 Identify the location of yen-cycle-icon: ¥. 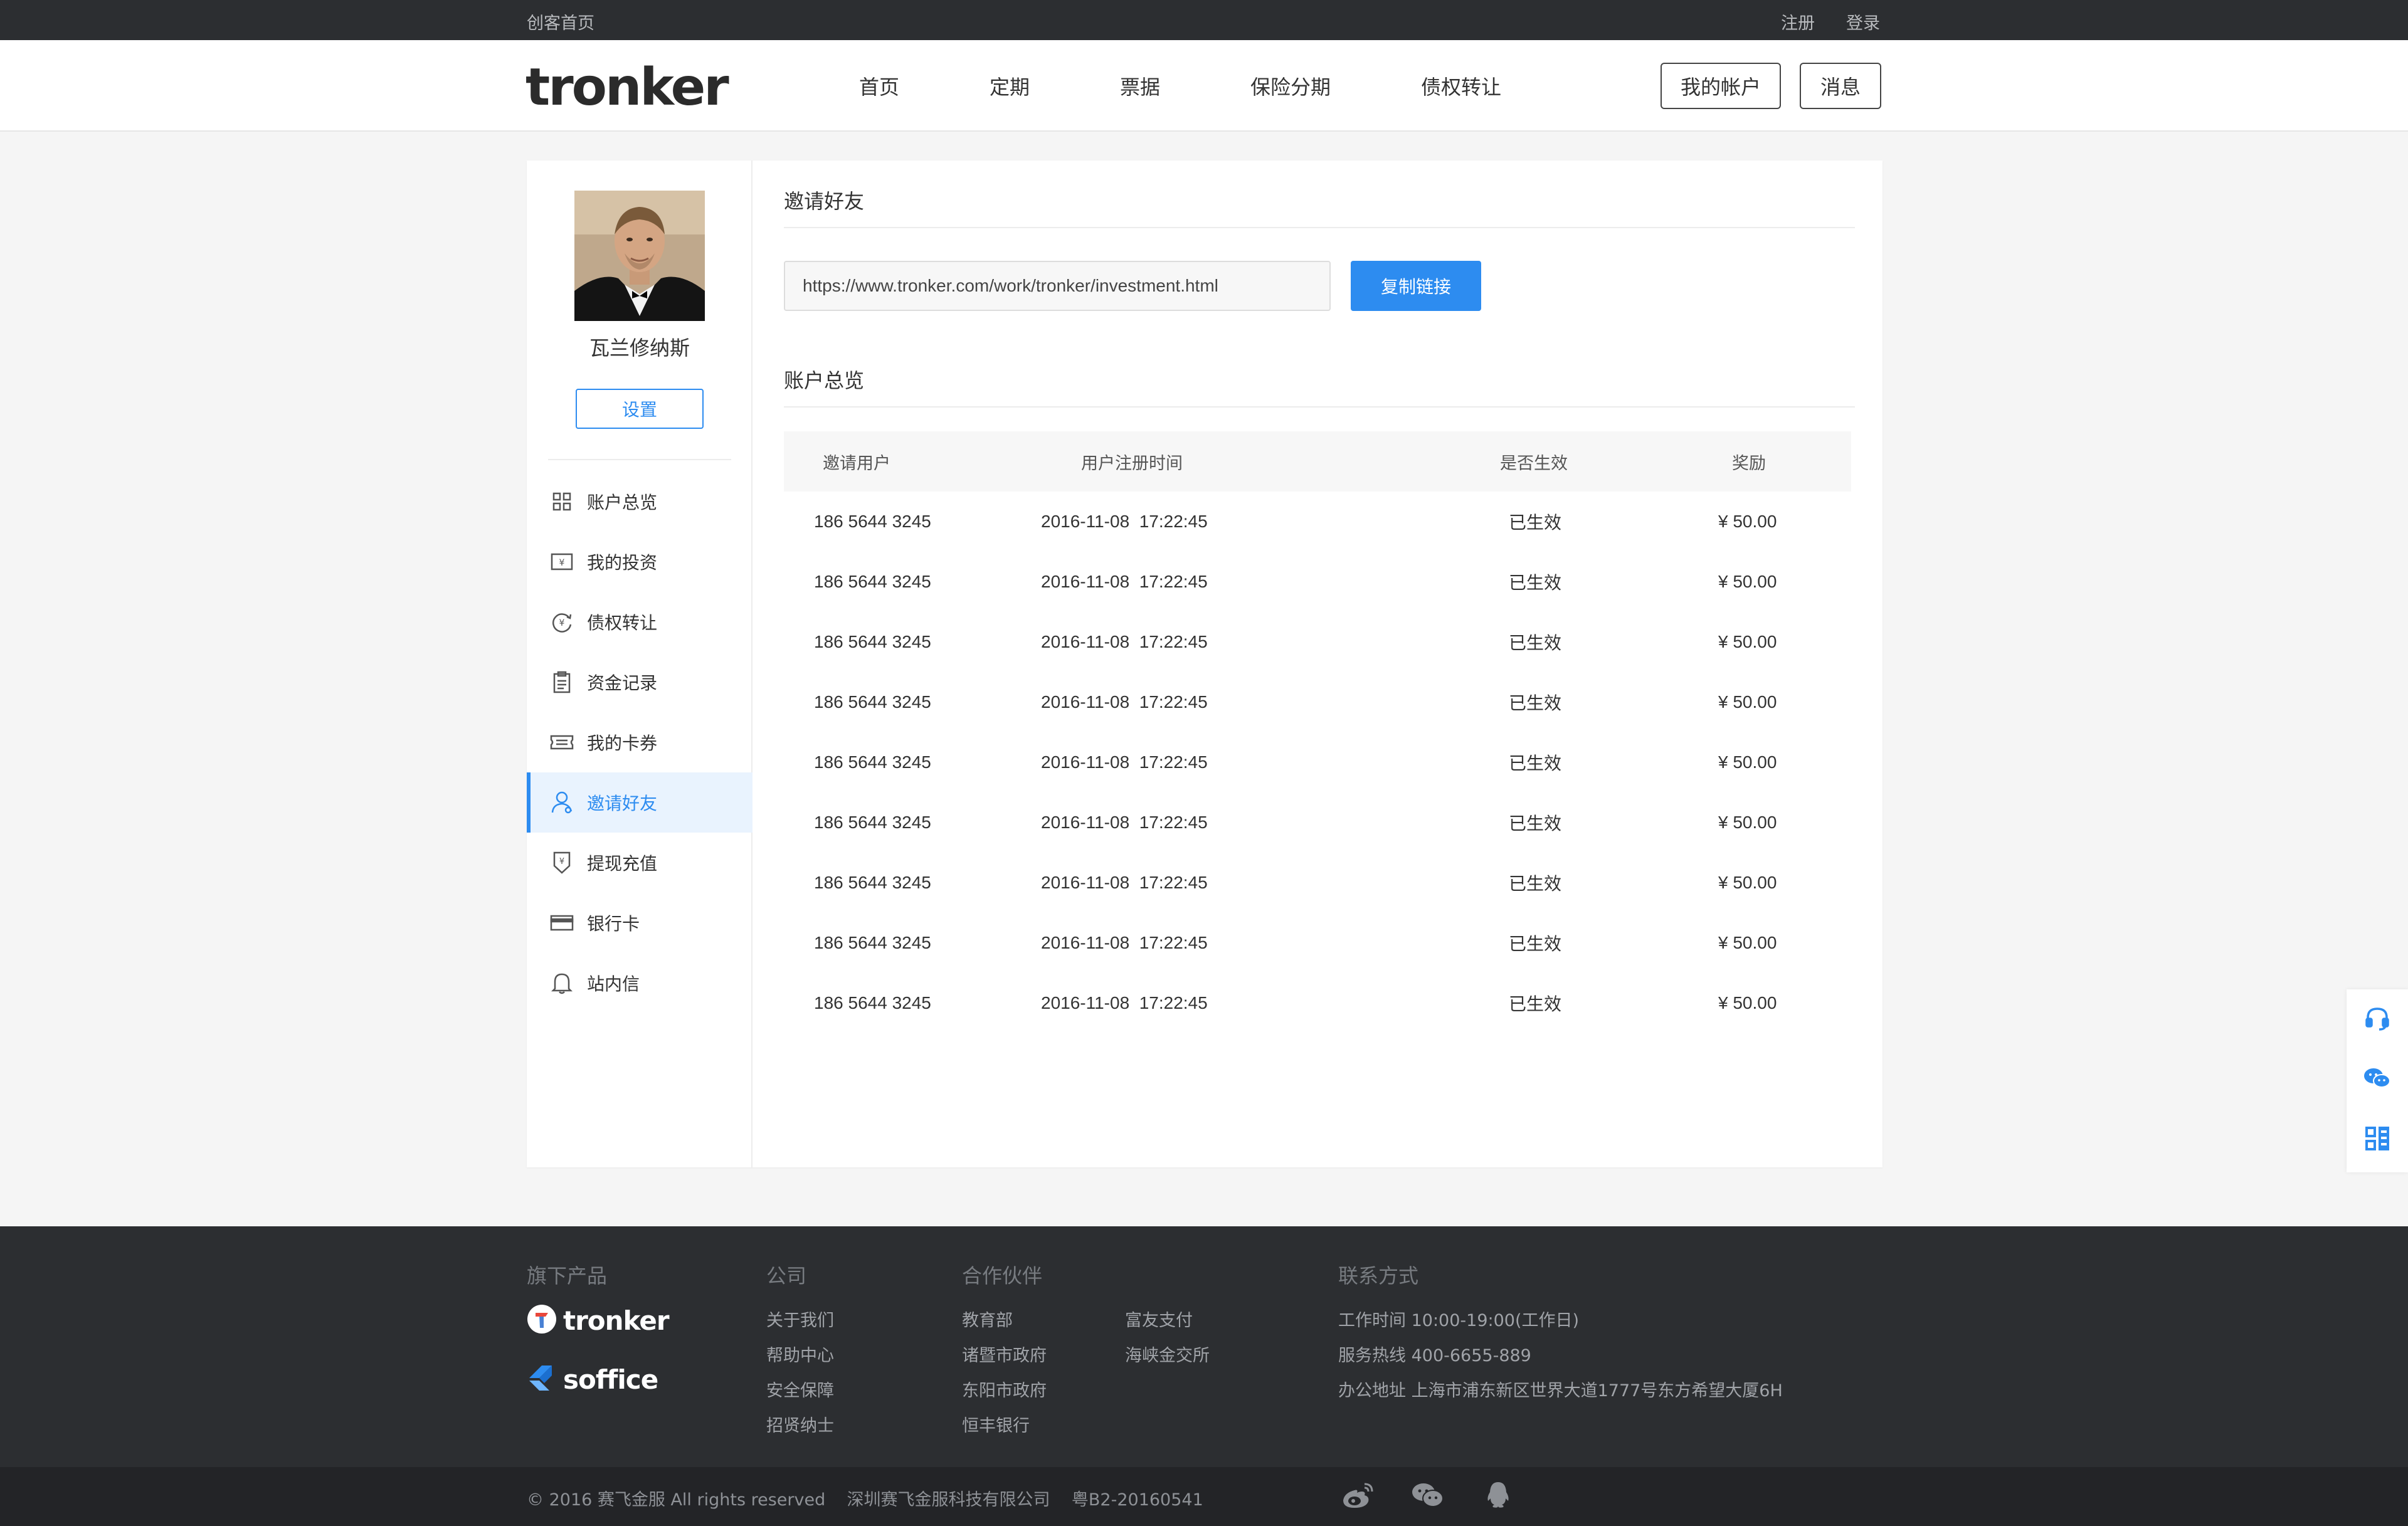
(561, 621).